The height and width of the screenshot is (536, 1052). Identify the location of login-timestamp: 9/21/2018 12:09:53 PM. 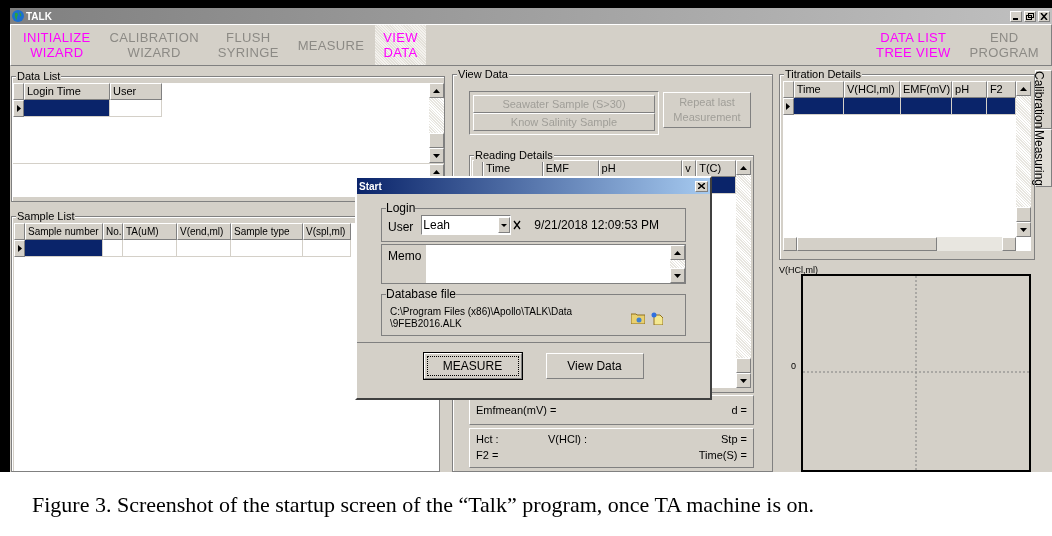
(597, 225).